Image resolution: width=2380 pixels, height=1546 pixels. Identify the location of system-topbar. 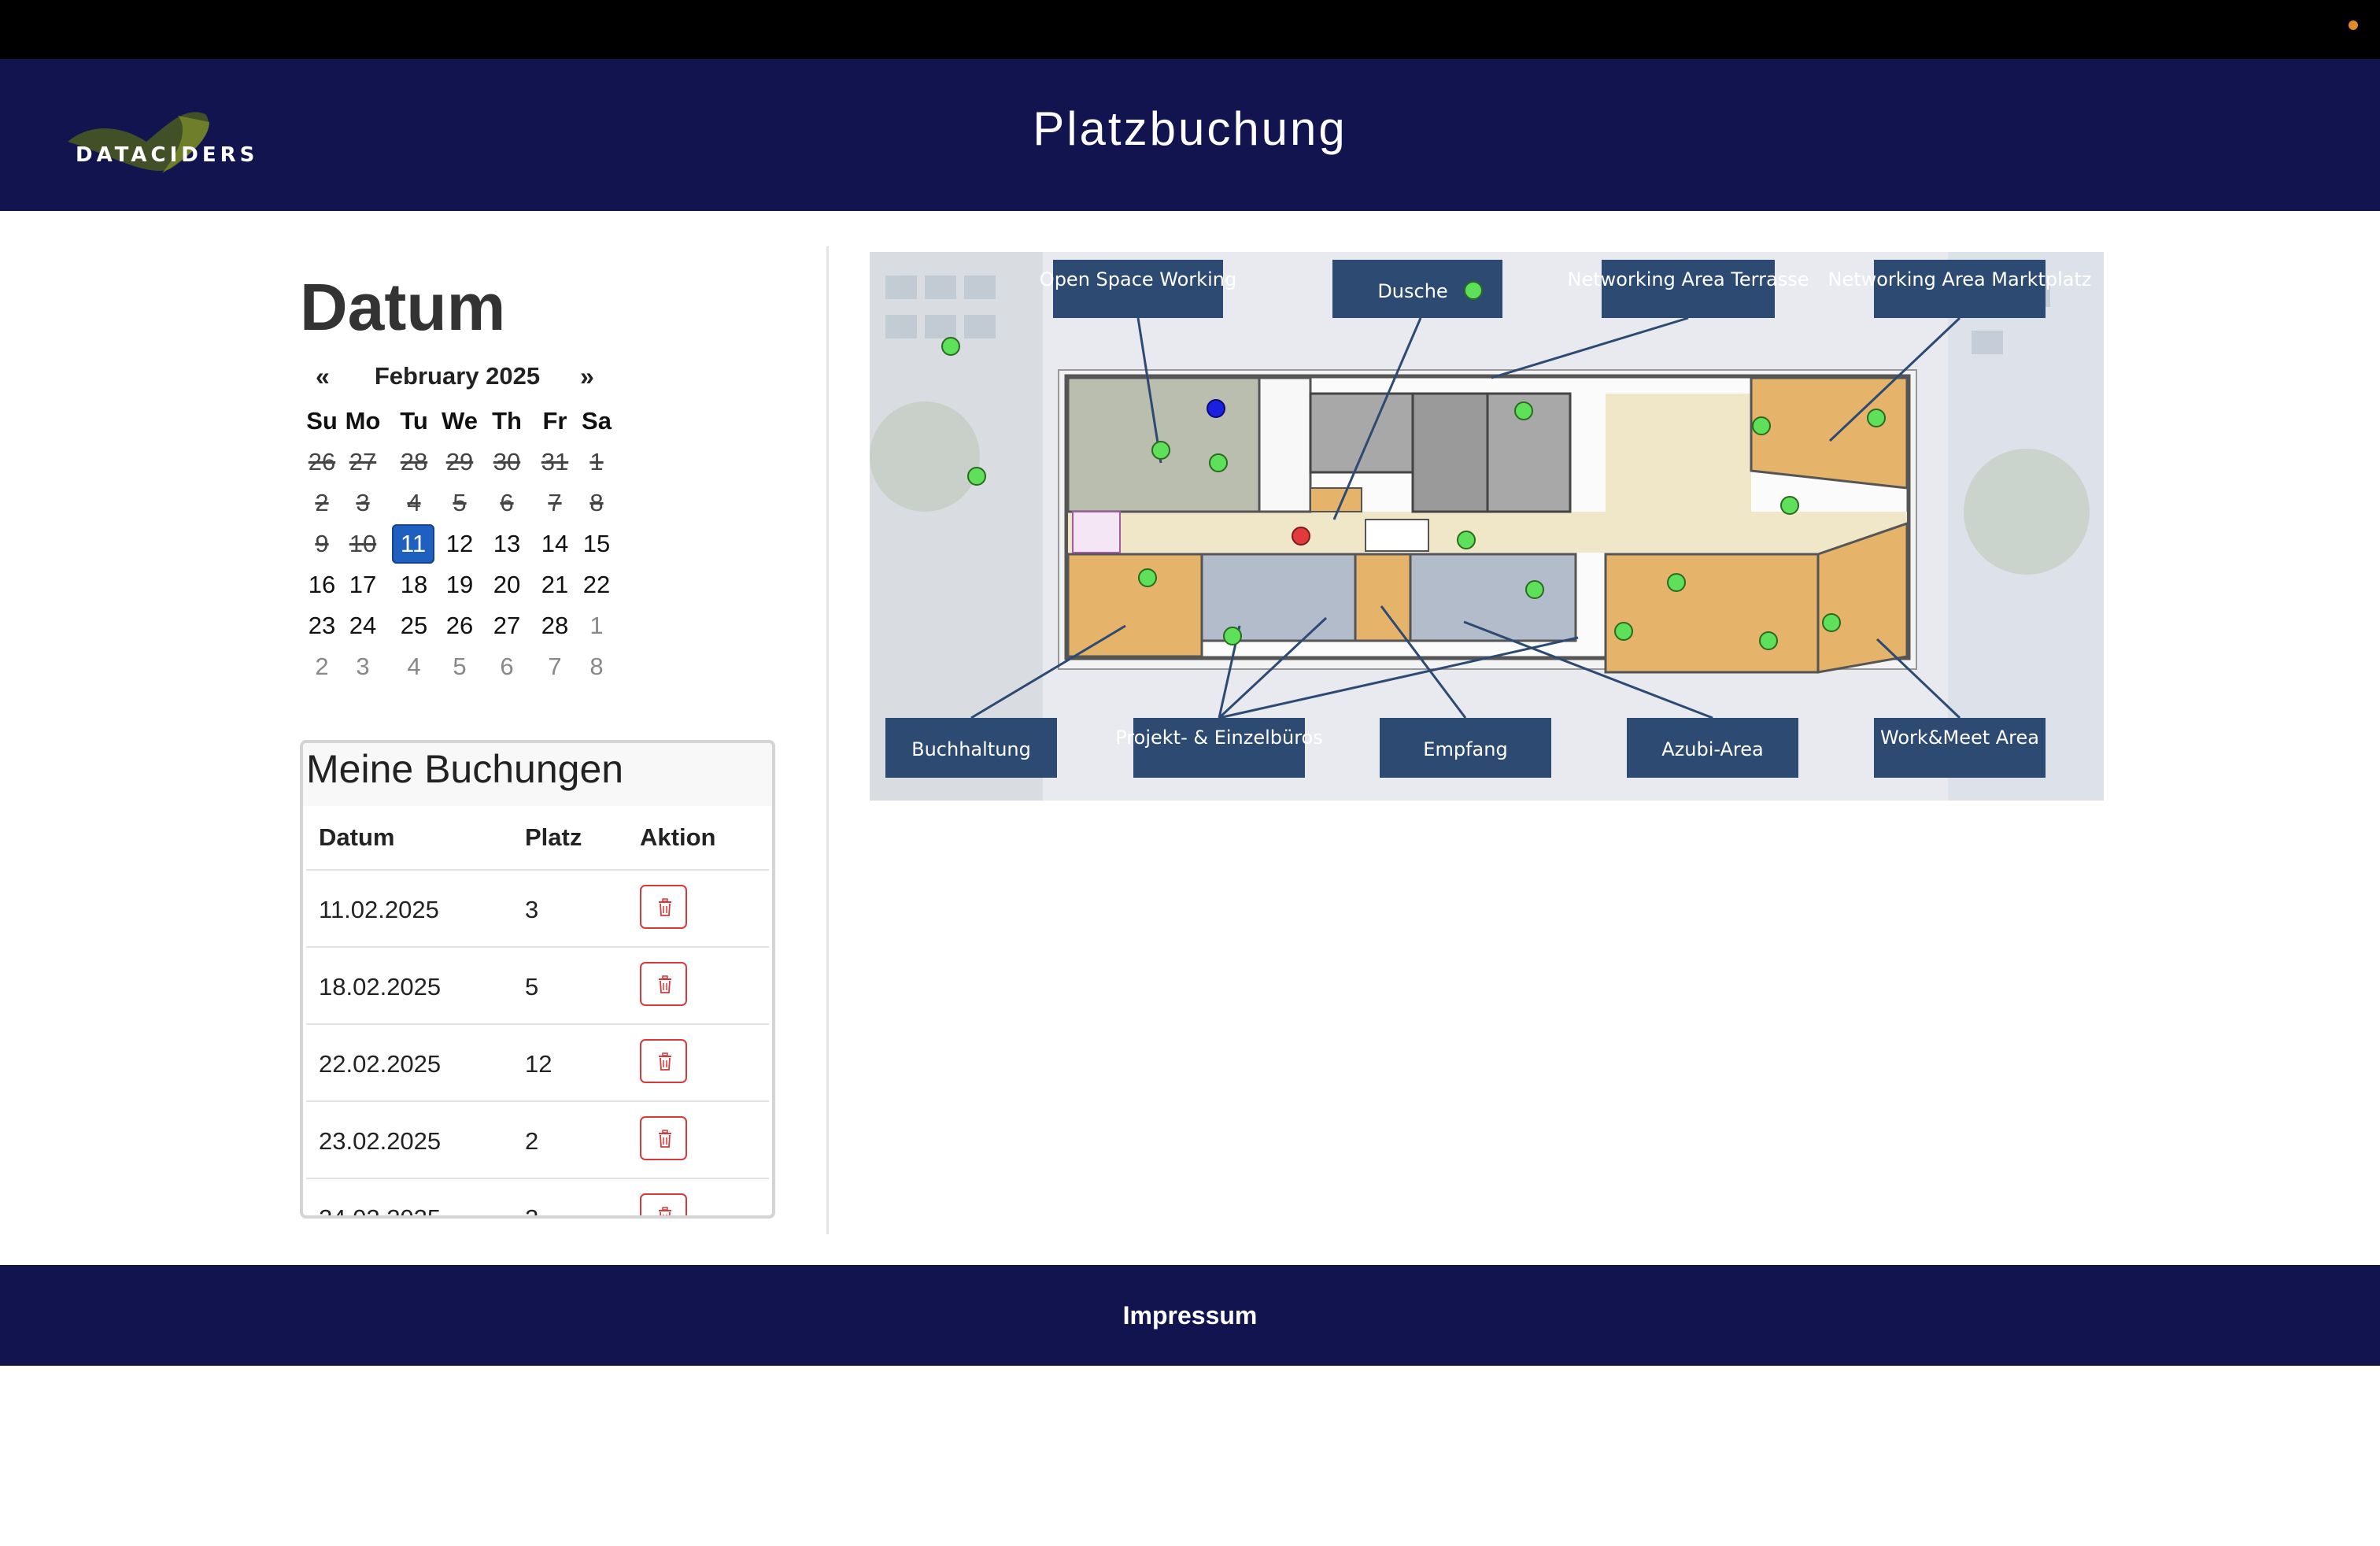
(1190, 29).